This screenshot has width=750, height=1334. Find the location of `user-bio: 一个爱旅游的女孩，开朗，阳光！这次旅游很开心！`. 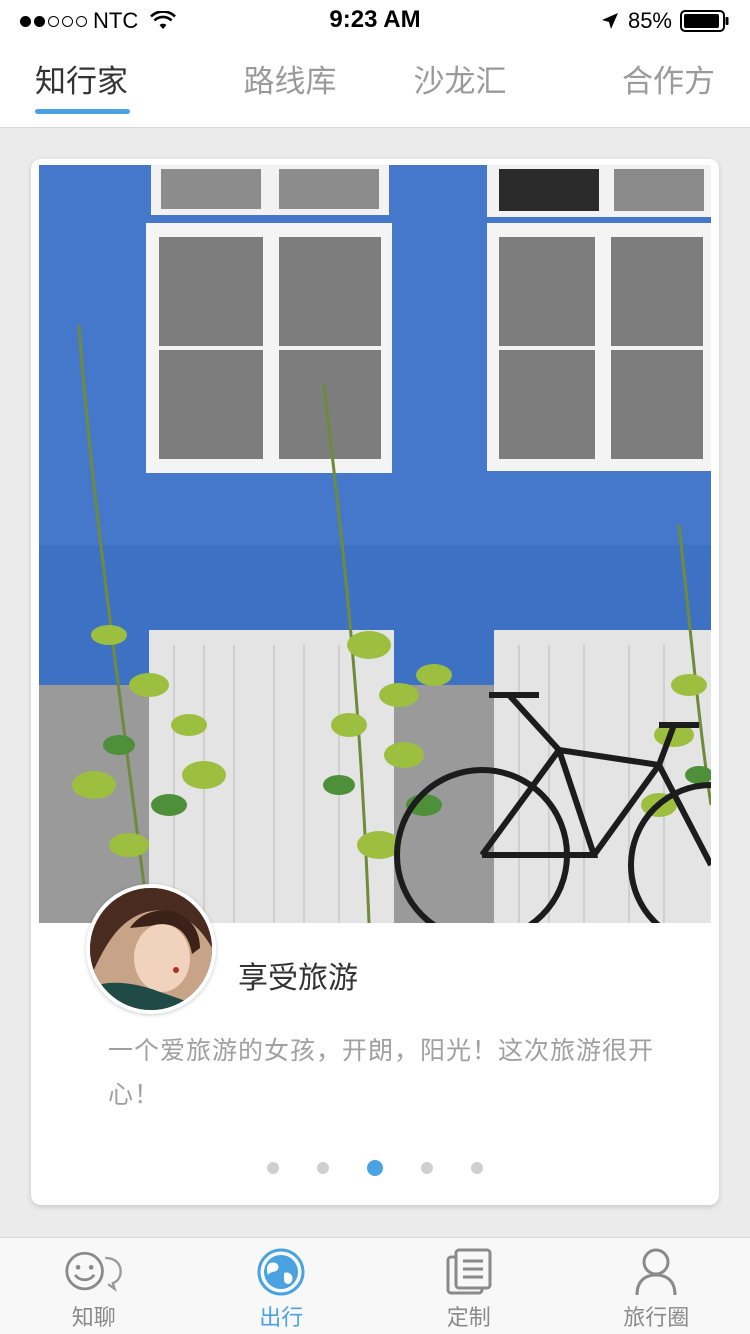

user-bio: 一个爱旅游的女孩，开朗，阳光！这次旅游很开心！ is located at coordinates (381, 1072).